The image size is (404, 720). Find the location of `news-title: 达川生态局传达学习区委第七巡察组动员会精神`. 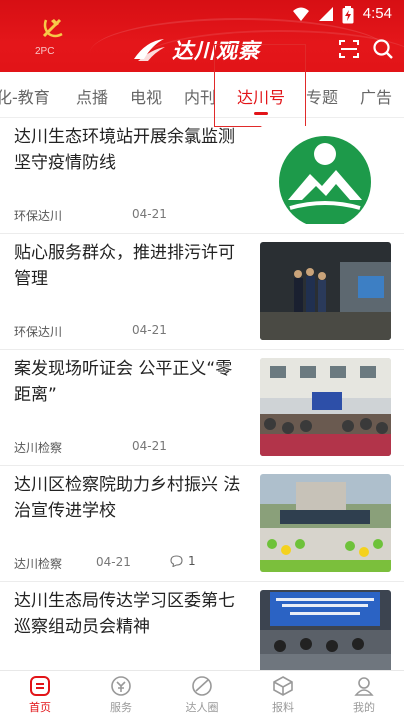

news-title: 达川生态局传达学习区委第七巡察组动员会精神 is located at coordinates (124, 614).